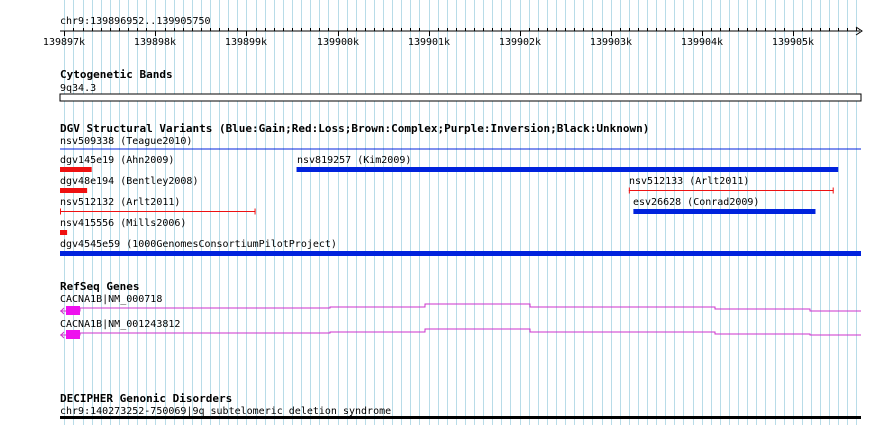 This screenshot has height=425, width=890. What do you see at coordinates (460, 97) in the screenshot?
I see `cytoband-bar` at bounding box center [460, 97].